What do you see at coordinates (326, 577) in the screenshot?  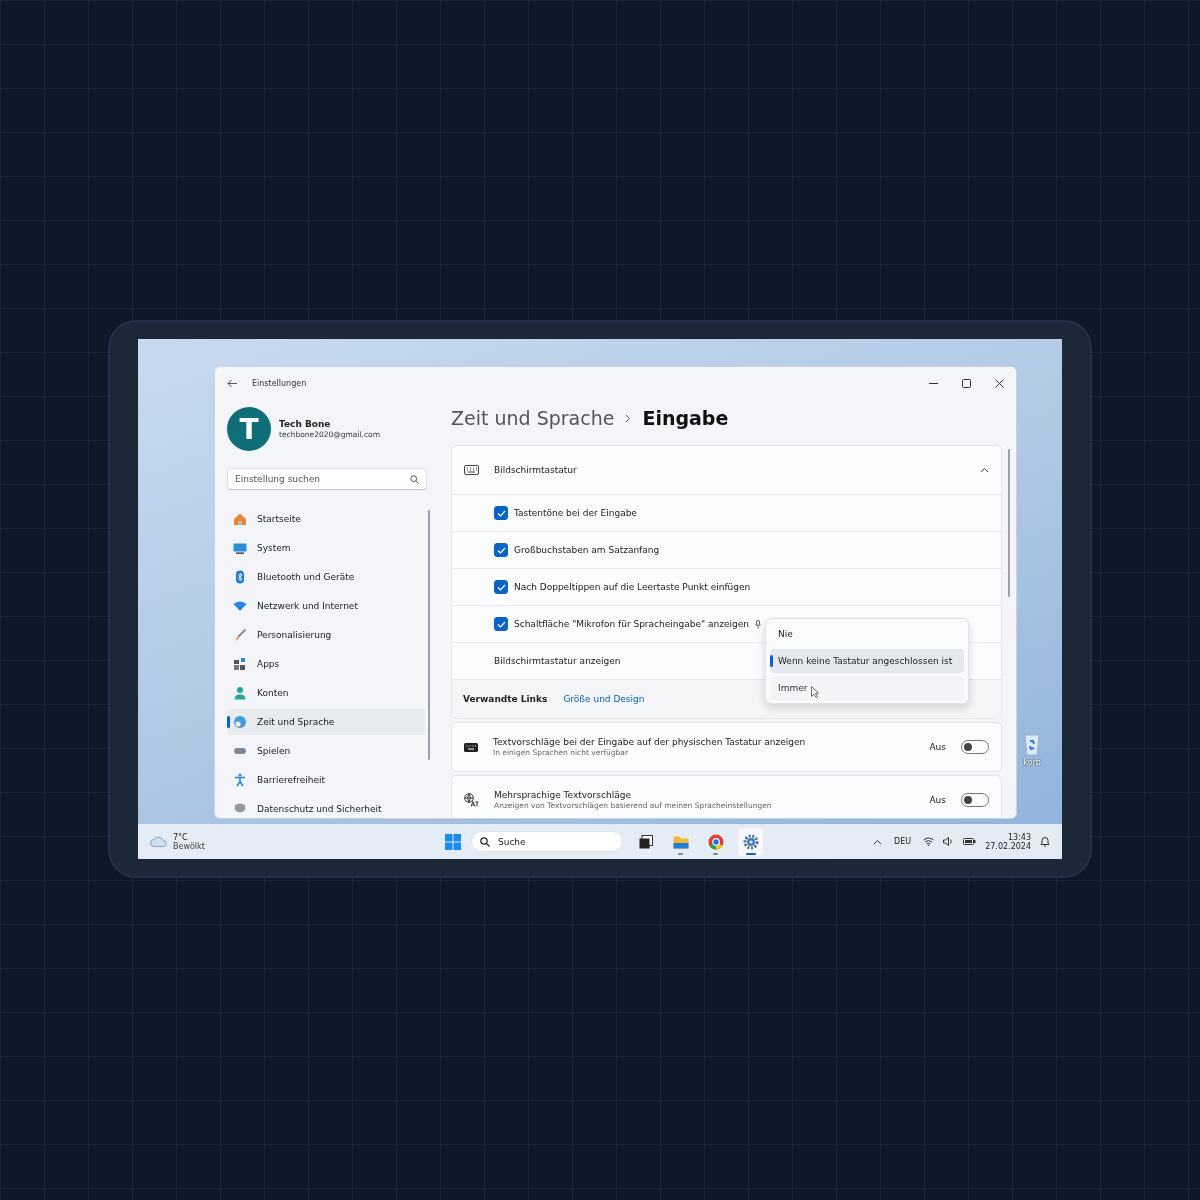 I see `nav-item: Bluetooth und Geräte` at bounding box center [326, 577].